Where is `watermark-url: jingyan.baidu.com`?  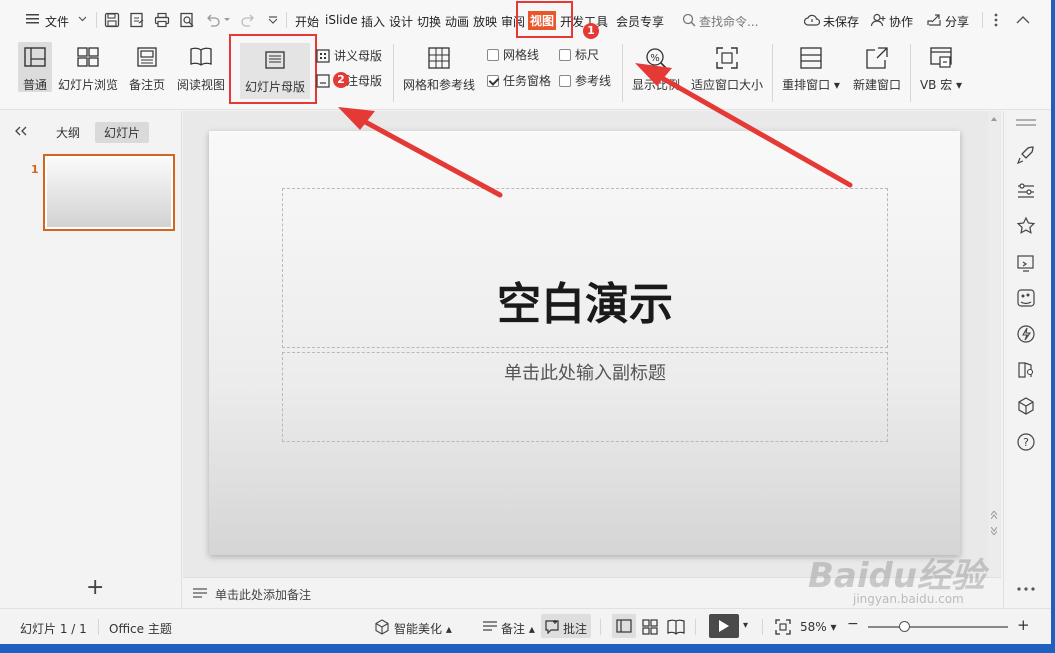
watermark-url: jingyan.baidu.com is located at coordinates (908, 599).